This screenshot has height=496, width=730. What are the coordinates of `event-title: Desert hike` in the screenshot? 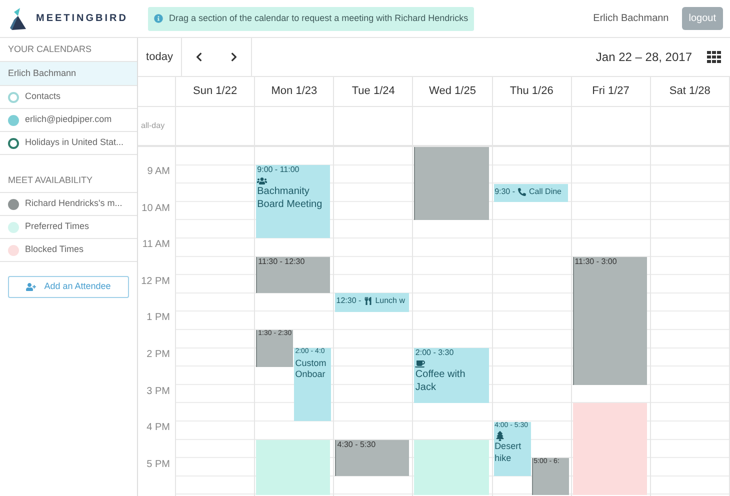 It's located at (508, 452).